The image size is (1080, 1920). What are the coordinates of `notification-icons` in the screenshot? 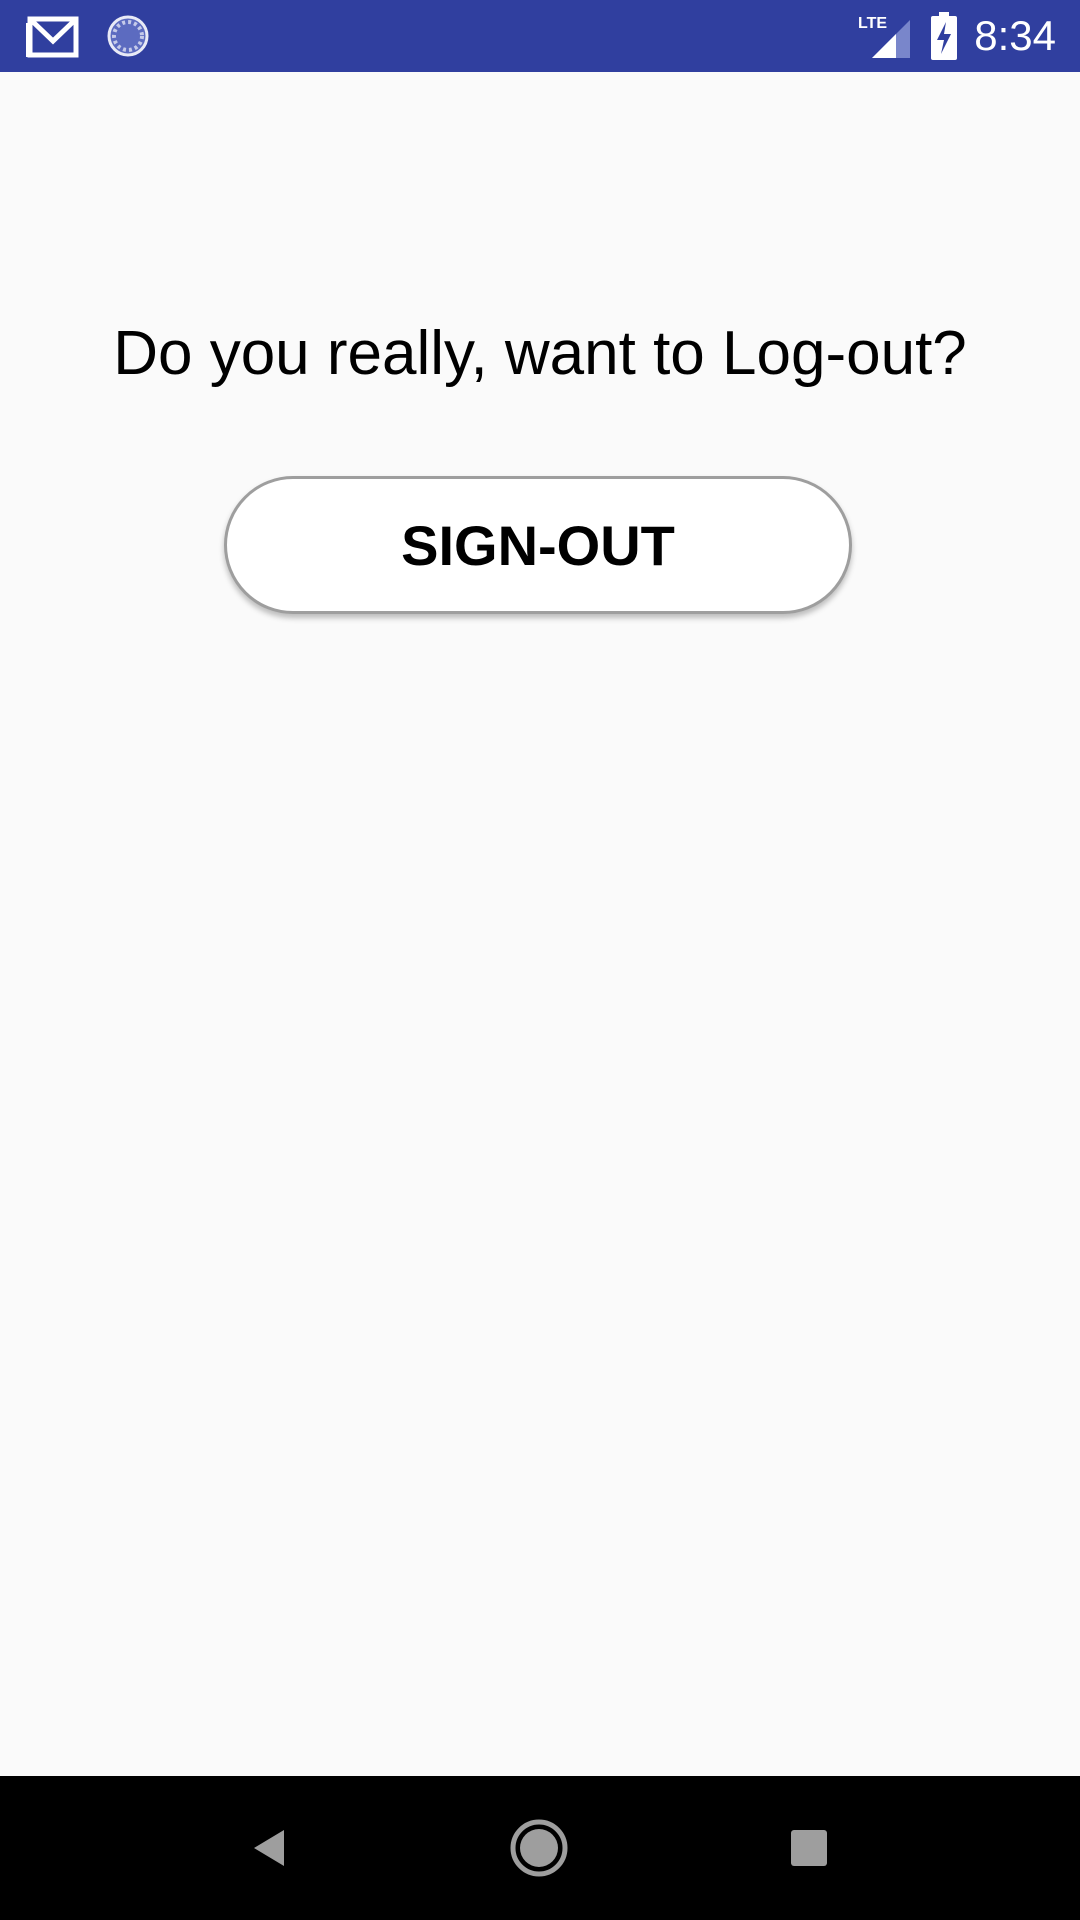 It's located at (88, 36).